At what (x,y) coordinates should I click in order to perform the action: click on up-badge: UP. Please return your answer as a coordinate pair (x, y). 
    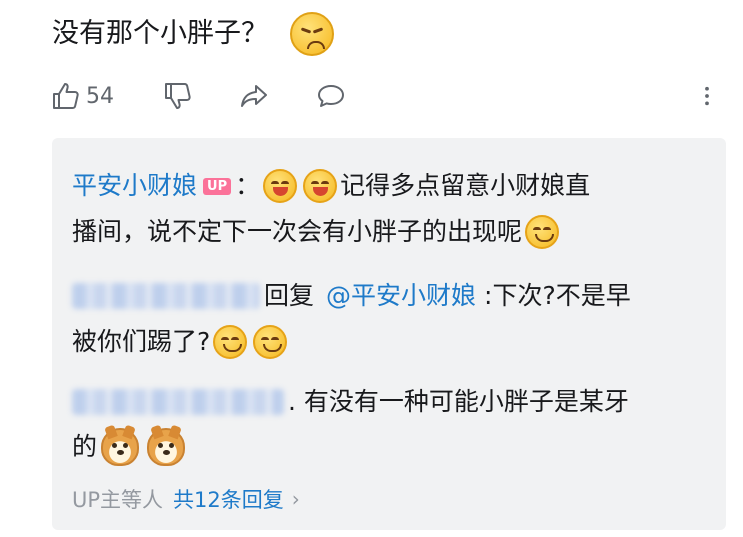
    Looking at the image, I should click on (217, 186).